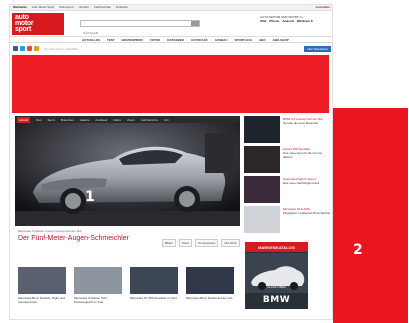 The height and width of the screenshot is (323, 409). I want to click on brand-ad-subtitle: ALLES ÜBER, so click(276, 287).